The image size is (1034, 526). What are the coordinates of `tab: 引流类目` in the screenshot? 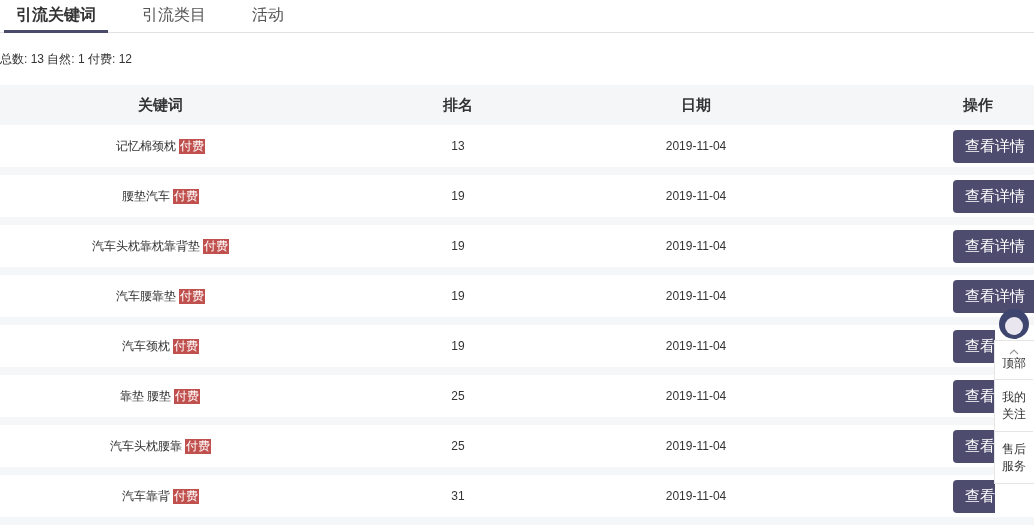 It's located at (174, 16).